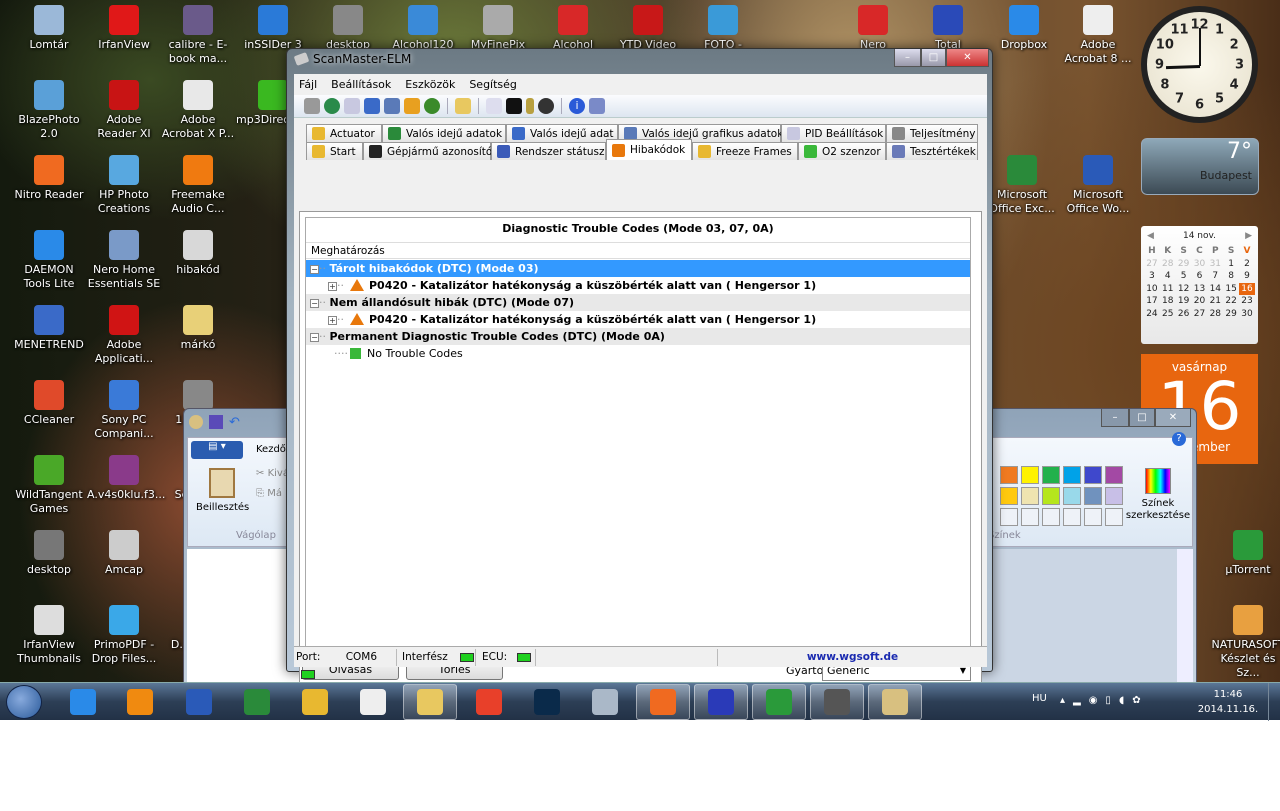 Image resolution: width=1280 pixels, height=811 pixels. Describe the element at coordinates (216, 422) in the screenshot. I see `save-icon` at that location.